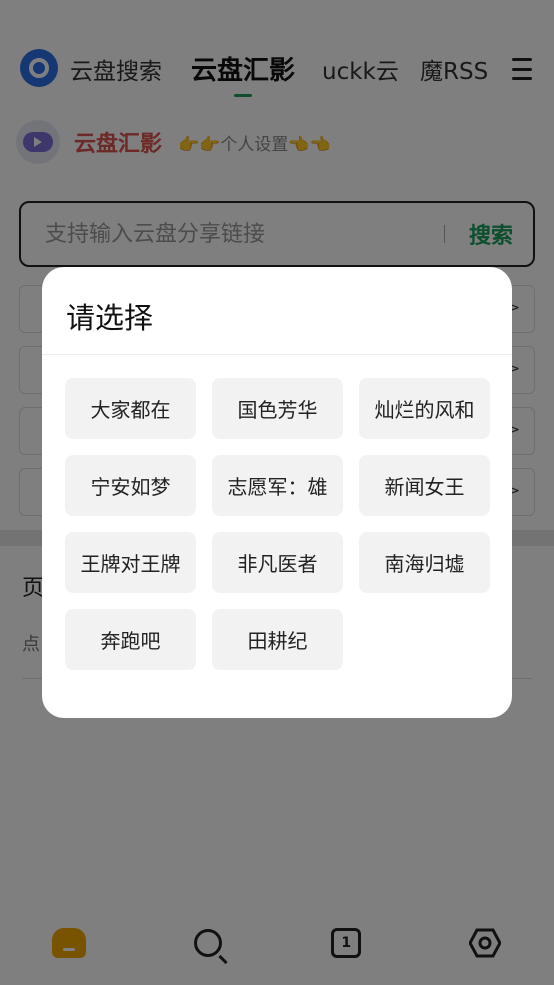 This screenshot has height=985, width=554. I want to click on option-button: 志愿军：雄, so click(277, 485).